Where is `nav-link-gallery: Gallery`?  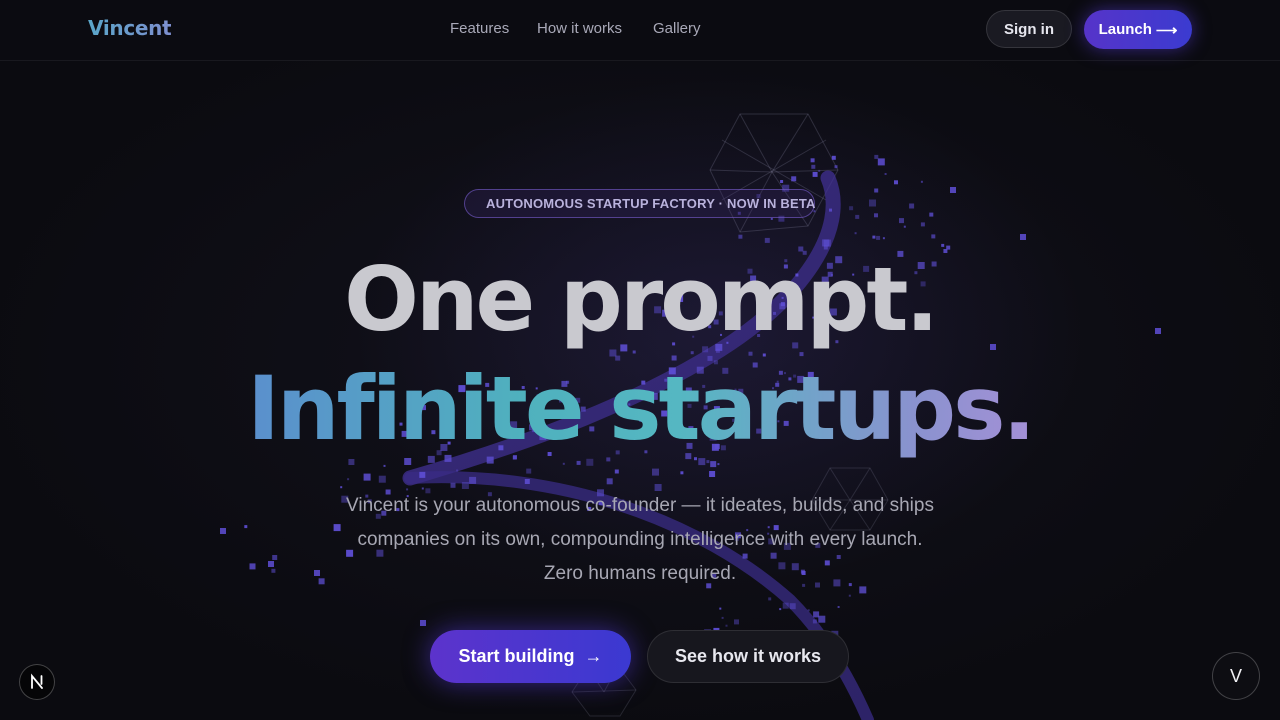
nav-link-gallery: Gallery is located at coordinates (677, 28).